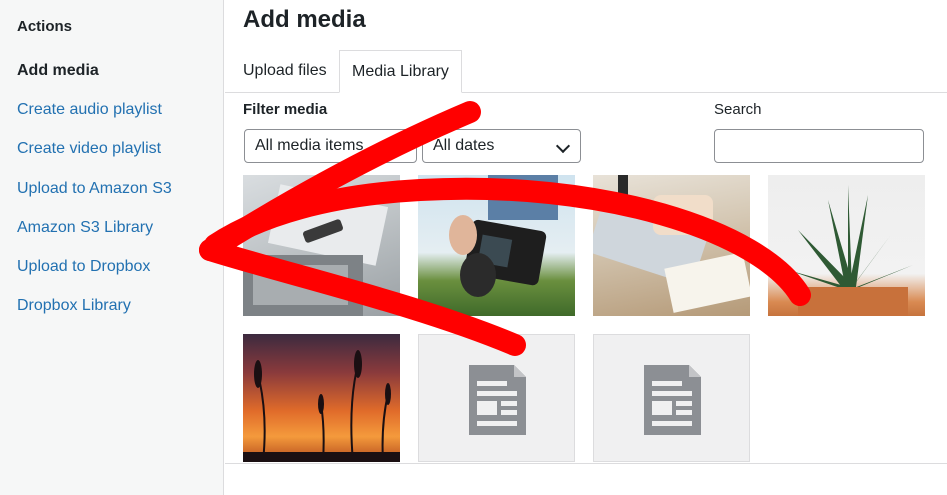 The image size is (947, 495). I want to click on media-item-camera-photo, so click(496, 245).